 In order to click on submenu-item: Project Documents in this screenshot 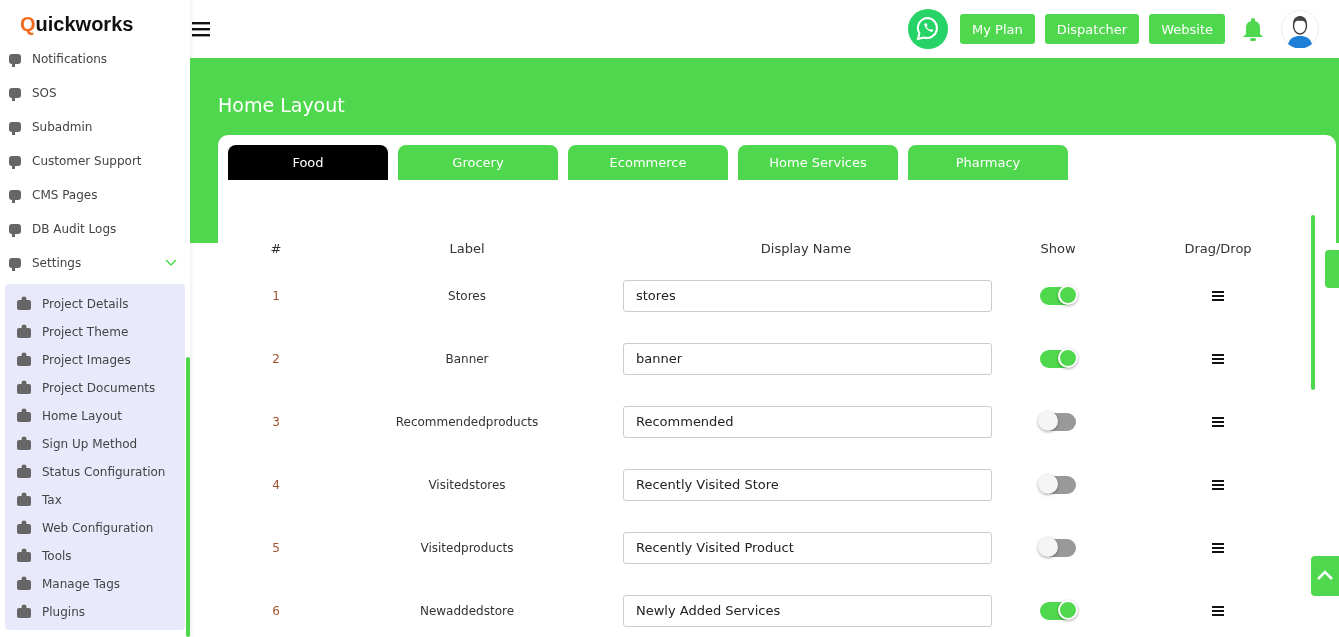, I will do `click(99, 388)`.